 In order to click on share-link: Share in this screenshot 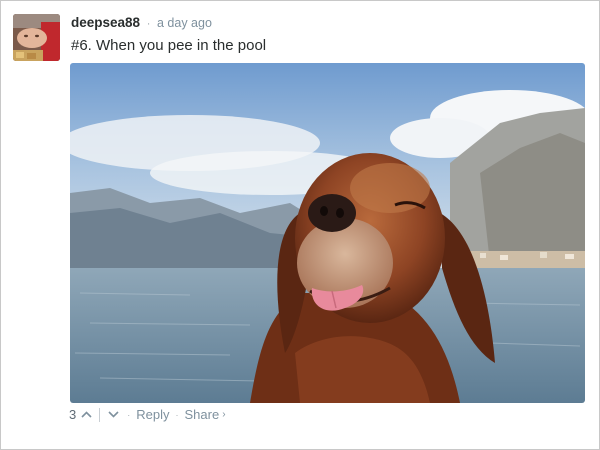, I will do `click(201, 415)`.